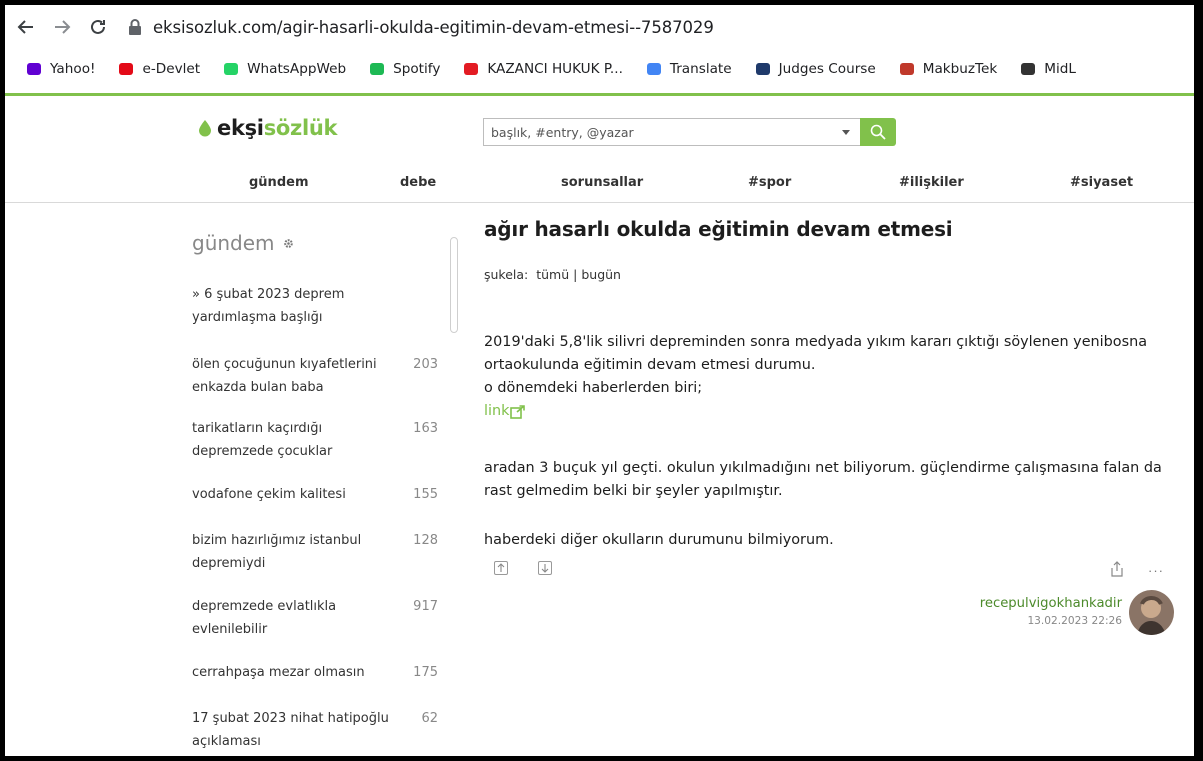 This screenshot has width=1203, height=761. What do you see at coordinates (601, 274) in the screenshot?
I see `sukela-today-link: bugün` at bounding box center [601, 274].